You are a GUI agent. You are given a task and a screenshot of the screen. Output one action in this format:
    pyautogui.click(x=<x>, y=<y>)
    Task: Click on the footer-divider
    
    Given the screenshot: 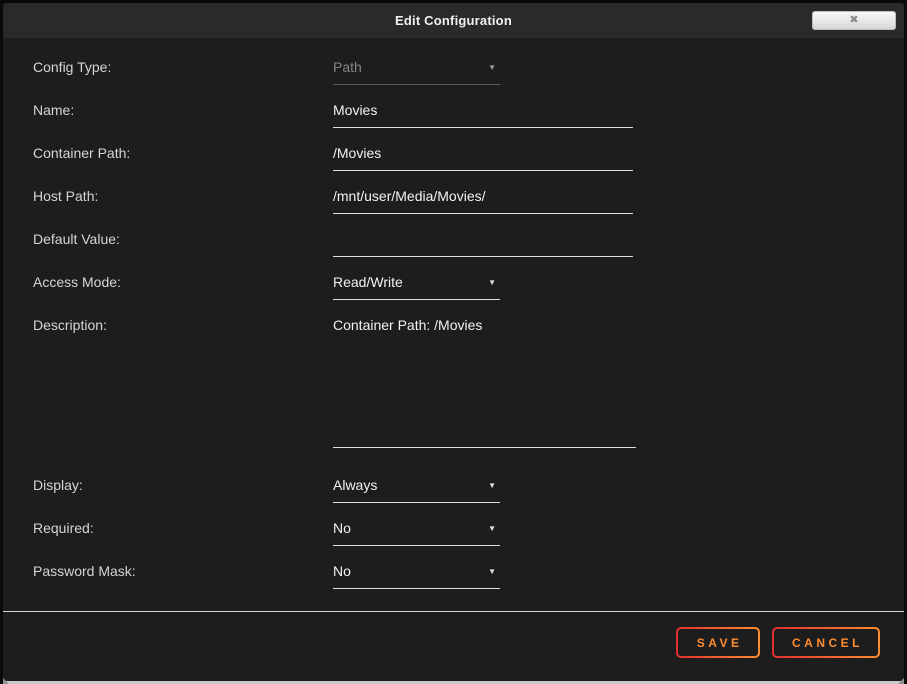 What is the action you would take?
    pyautogui.click(x=453, y=611)
    